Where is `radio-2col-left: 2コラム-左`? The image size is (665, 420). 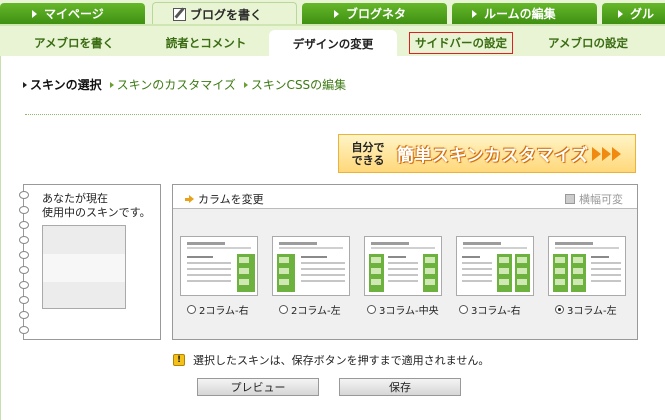 radio-2col-left: 2コラム-左 is located at coordinates (310, 309).